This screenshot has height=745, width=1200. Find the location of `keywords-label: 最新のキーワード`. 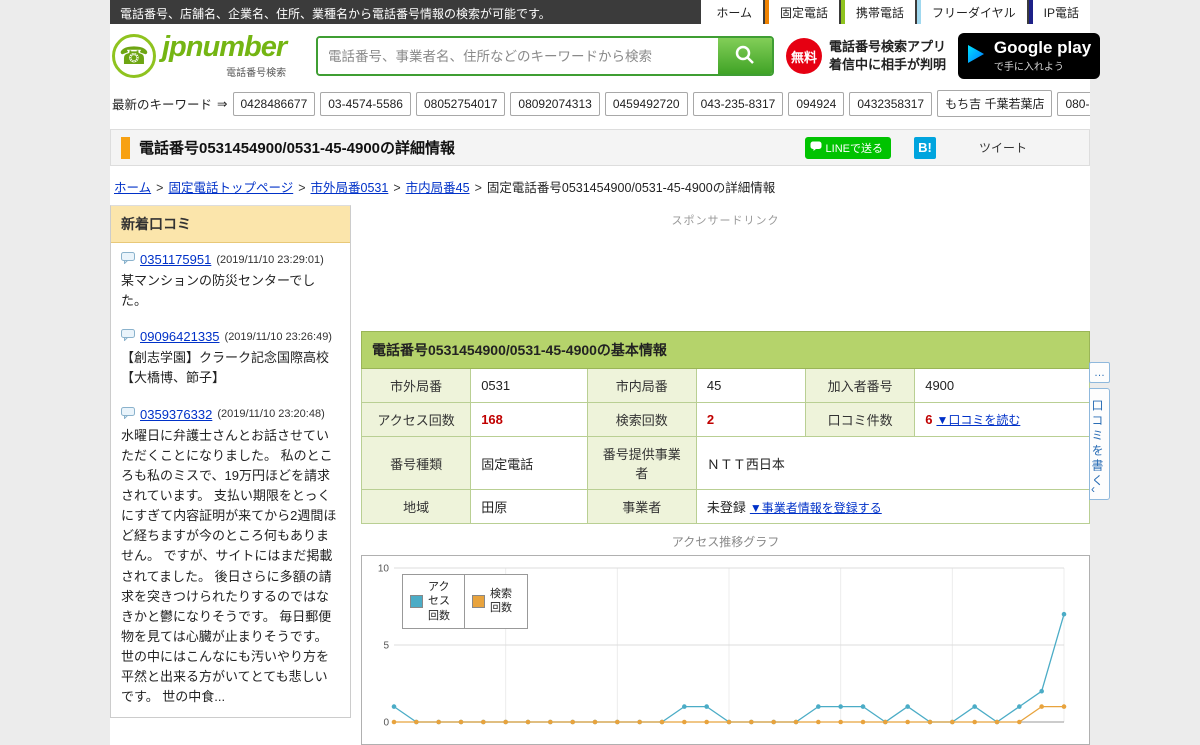

keywords-label: 最新のキーワード is located at coordinates (162, 105).